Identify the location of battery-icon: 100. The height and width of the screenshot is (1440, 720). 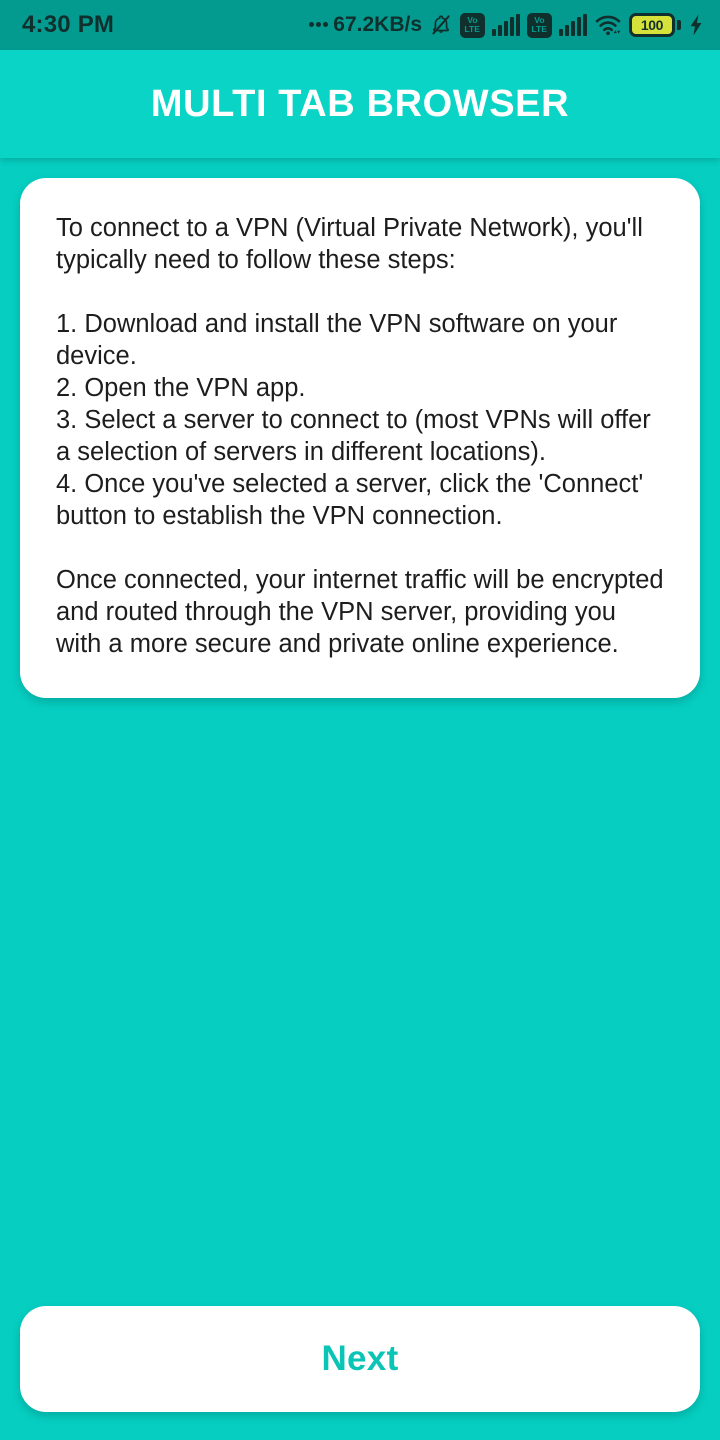
(655, 25).